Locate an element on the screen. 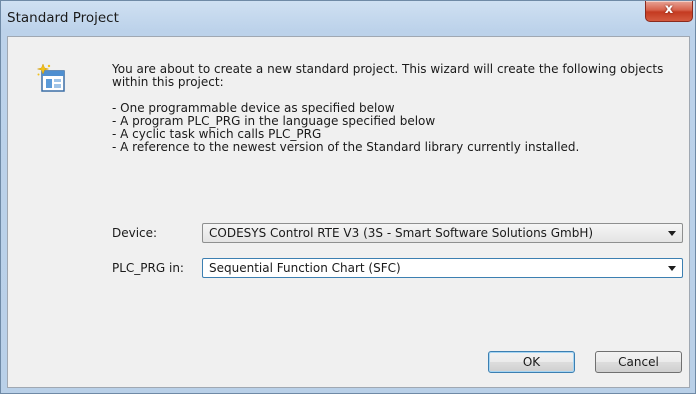 This screenshot has height=394, width=696. close-button: x is located at coordinates (669, 11).